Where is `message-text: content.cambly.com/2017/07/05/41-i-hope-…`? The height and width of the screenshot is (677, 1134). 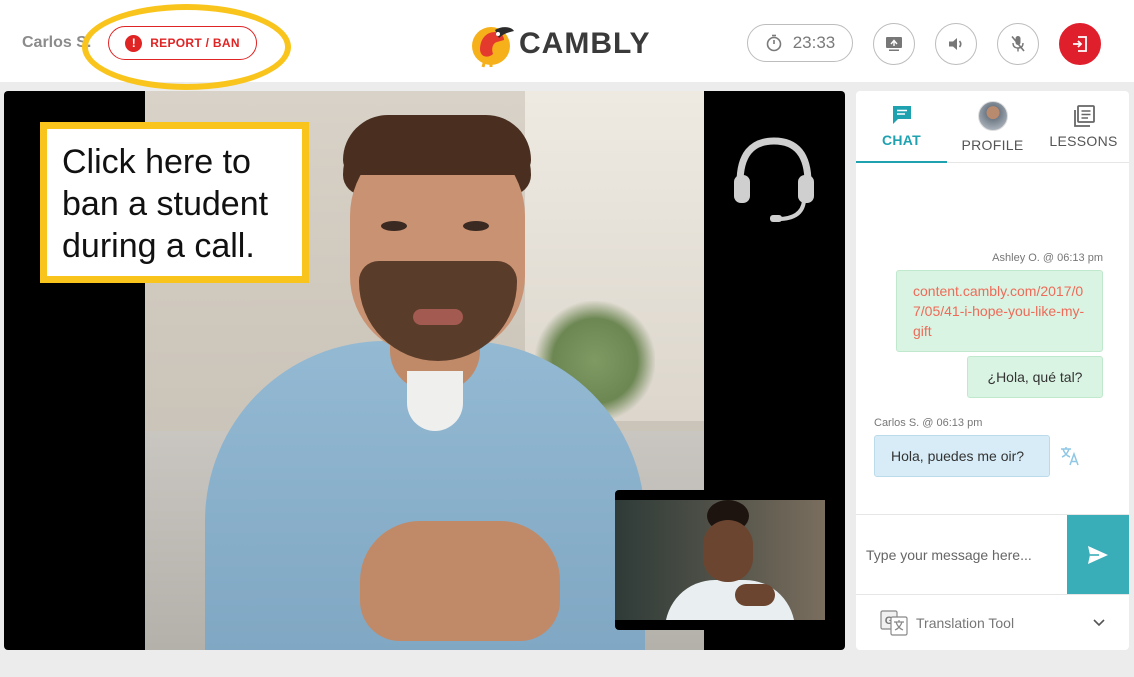
message-text: content.cambly.com/2017/07/05/41-i-hope-… is located at coordinates (999, 311).